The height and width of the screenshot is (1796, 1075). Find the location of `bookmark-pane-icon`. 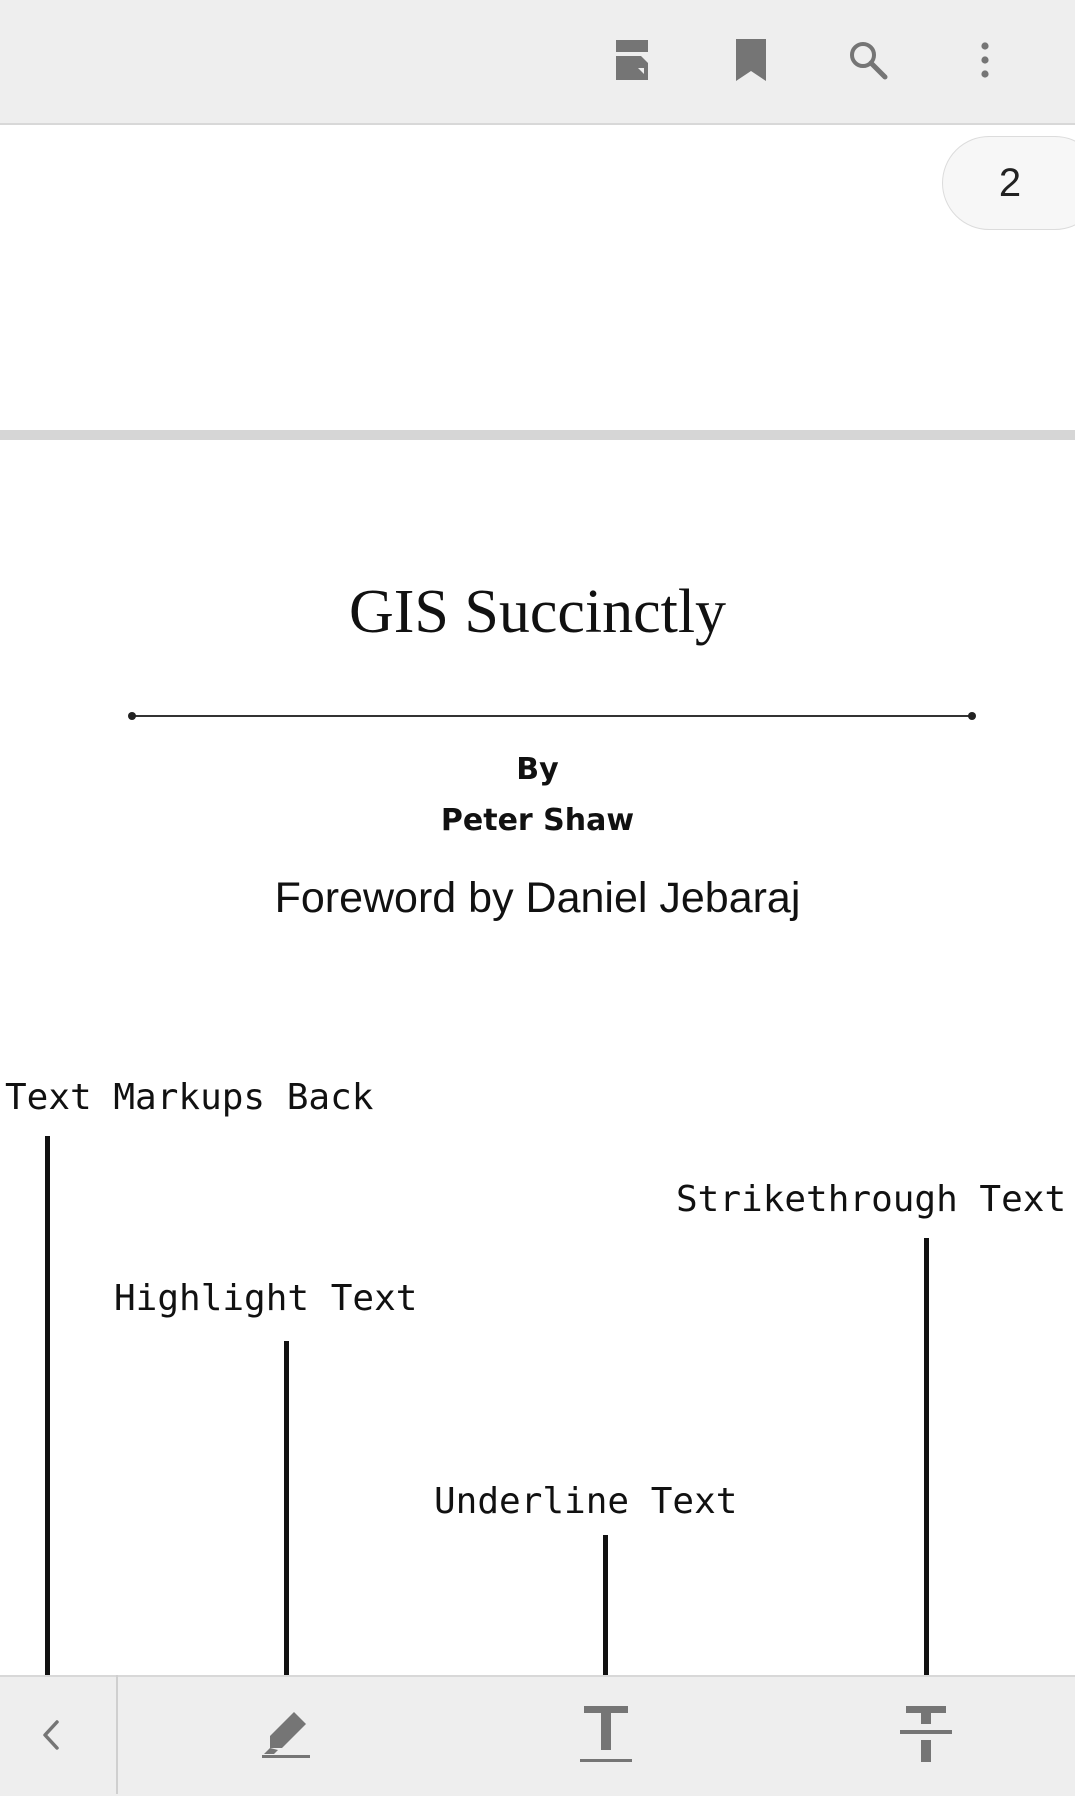

bookmark-pane-icon is located at coordinates (634, 60).